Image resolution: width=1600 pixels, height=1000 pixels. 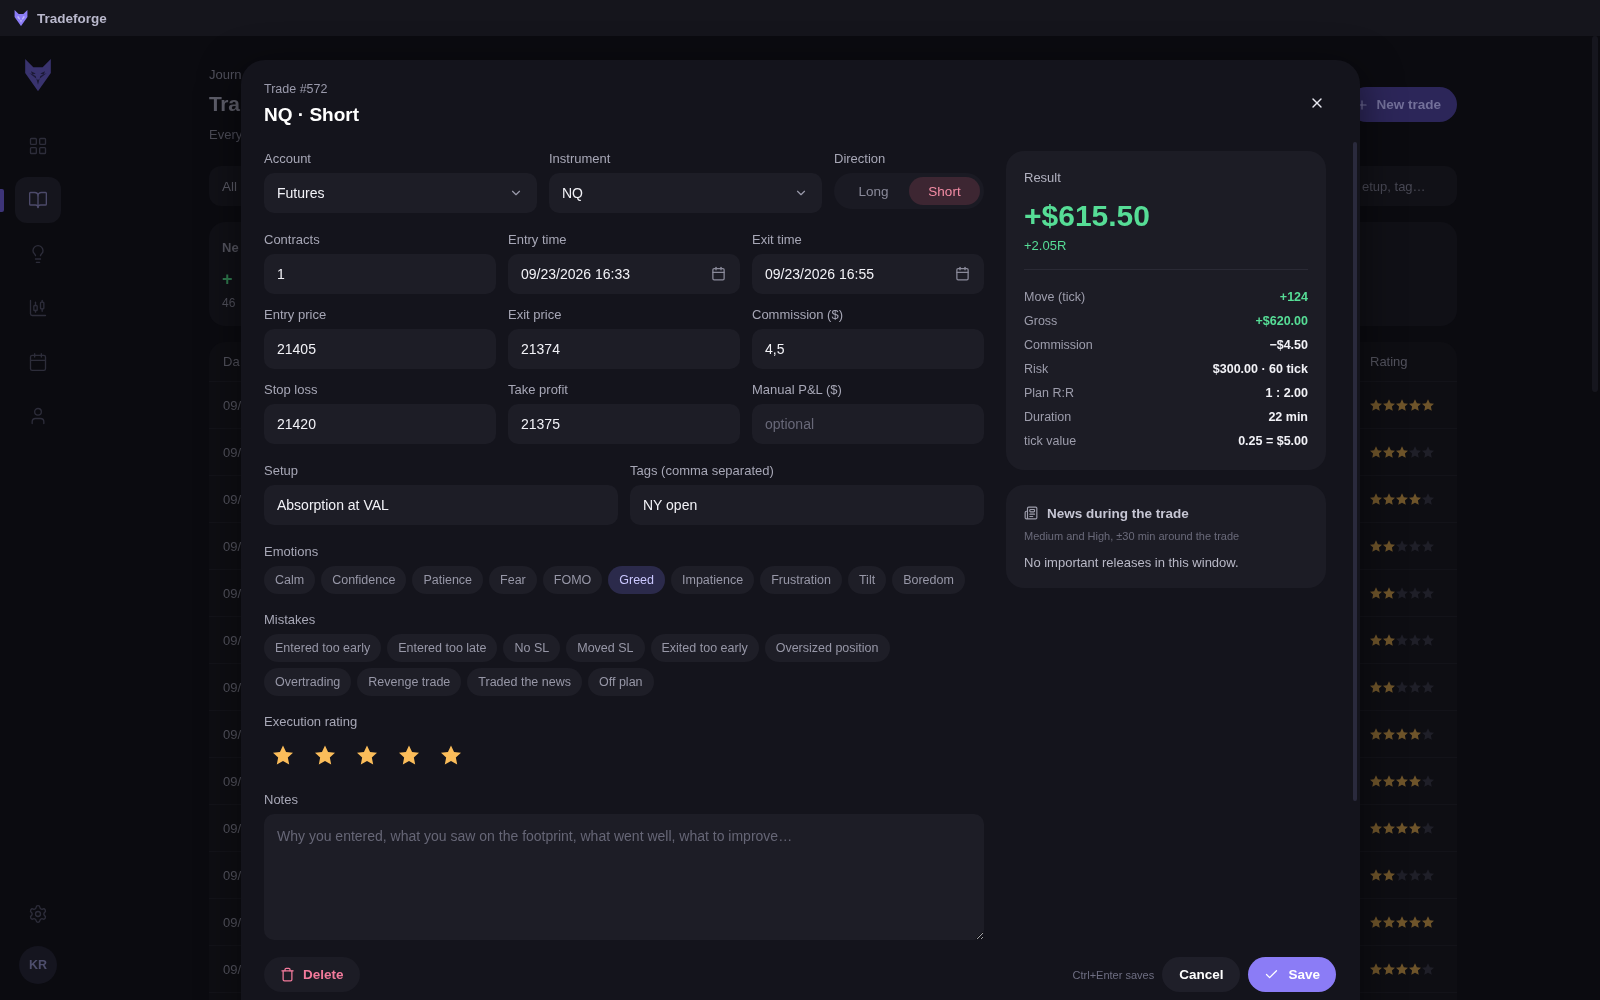 I want to click on emotion-chip: Confidence, so click(x=364, y=580).